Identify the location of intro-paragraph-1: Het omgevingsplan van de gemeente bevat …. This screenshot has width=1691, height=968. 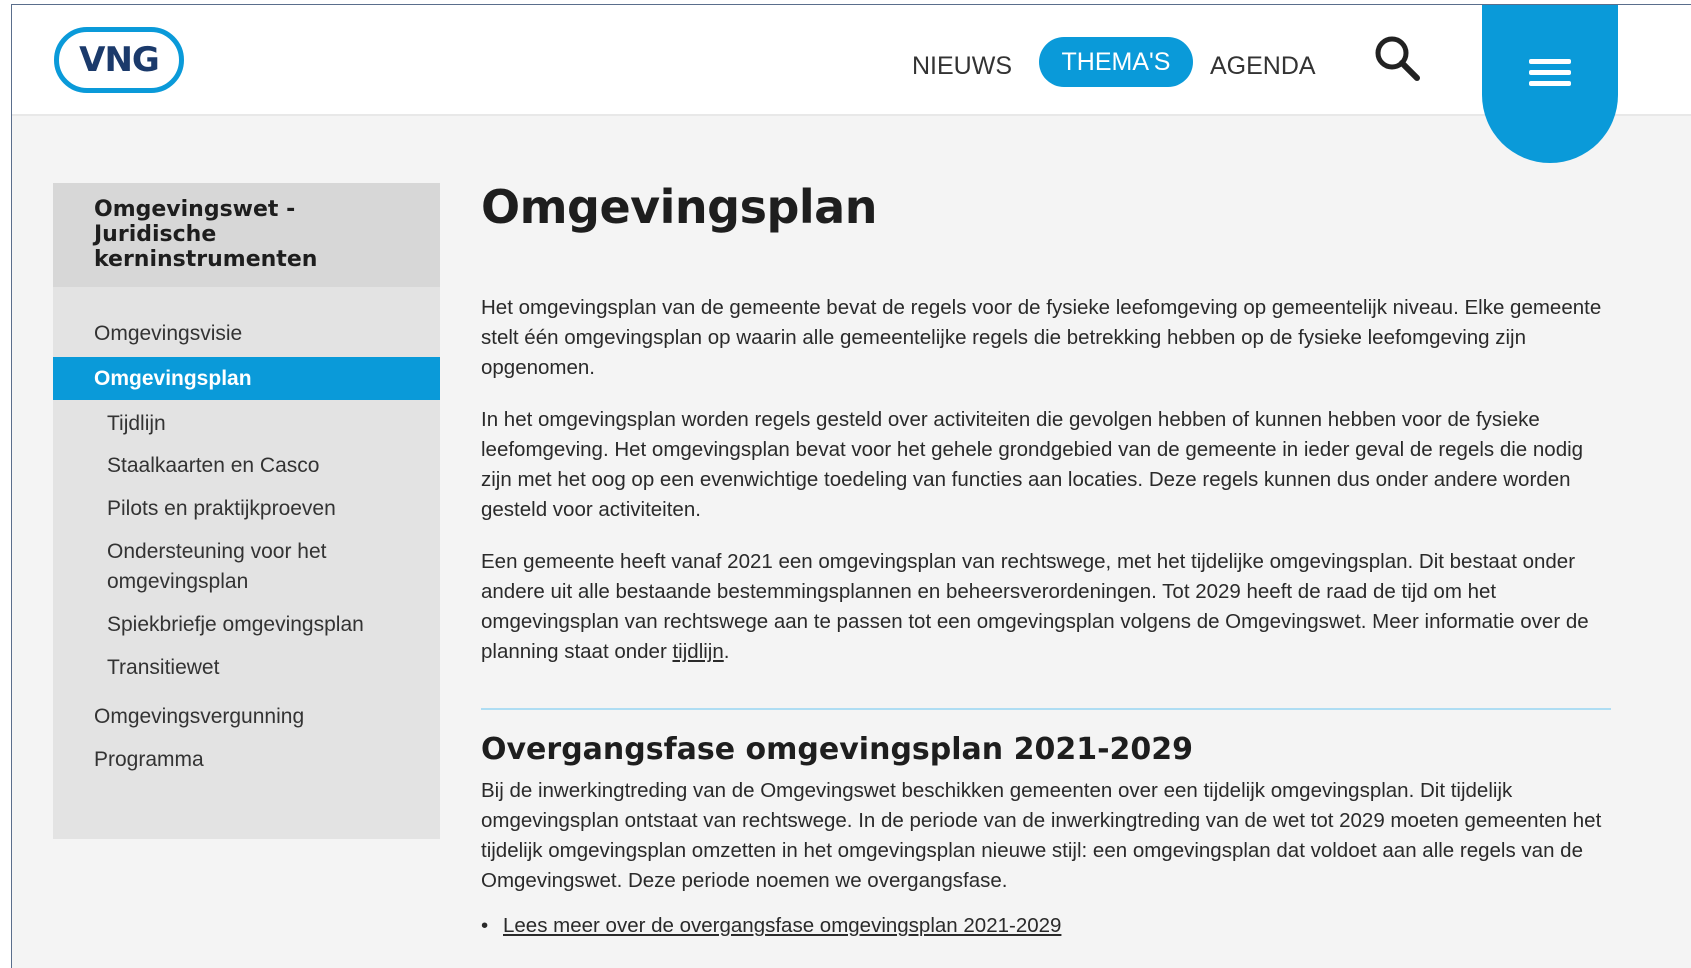
(1041, 337).